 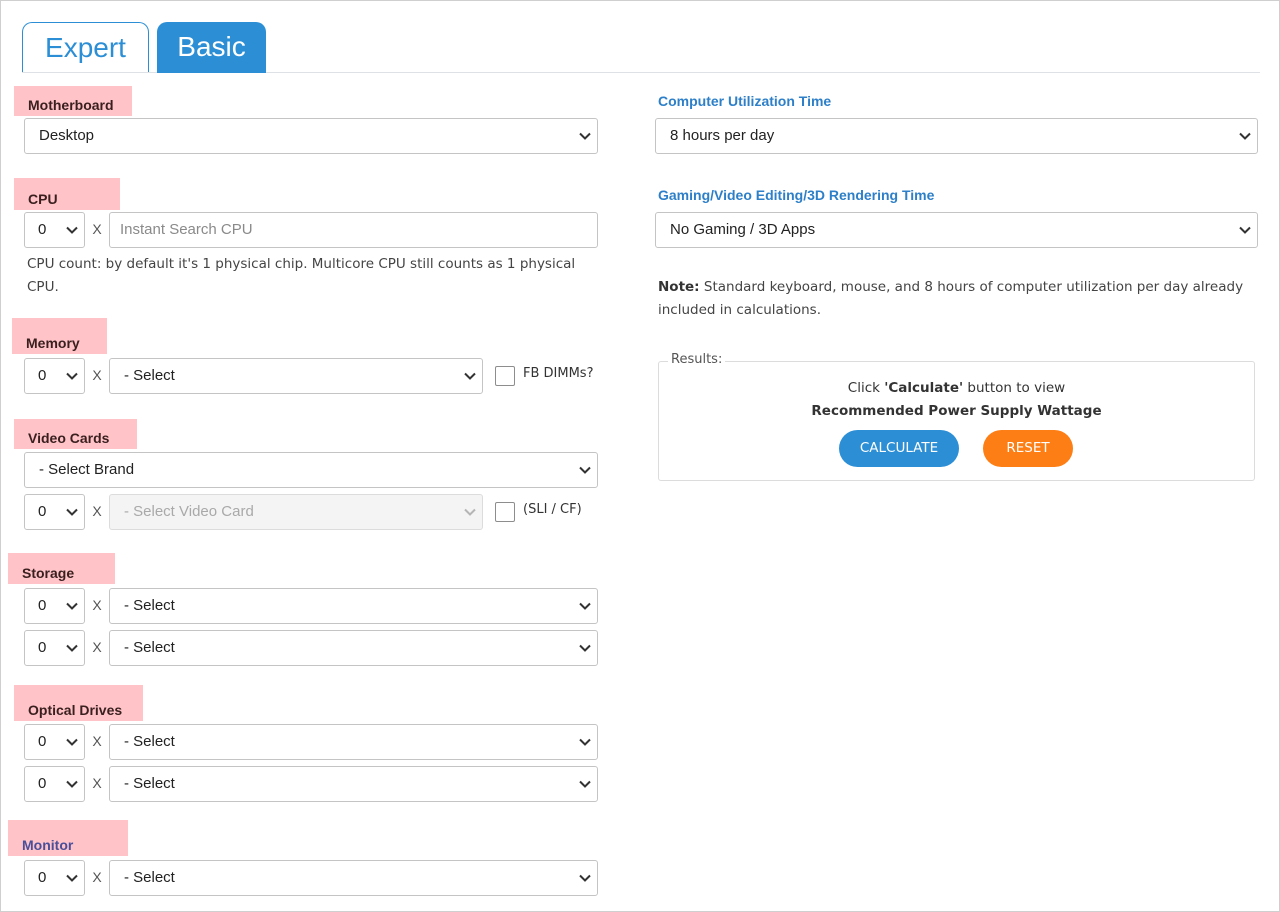 What do you see at coordinates (796, 195) in the screenshot?
I see `gaming-label: Gaming/Video Editing/3D Rendering Time` at bounding box center [796, 195].